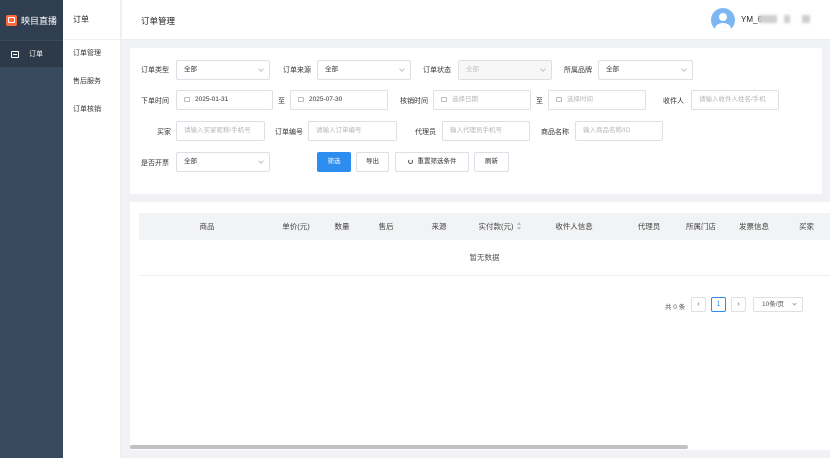 The width and height of the screenshot is (830, 458). I want to click on paid-amount-label: 实付款(元), so click(496, 226).